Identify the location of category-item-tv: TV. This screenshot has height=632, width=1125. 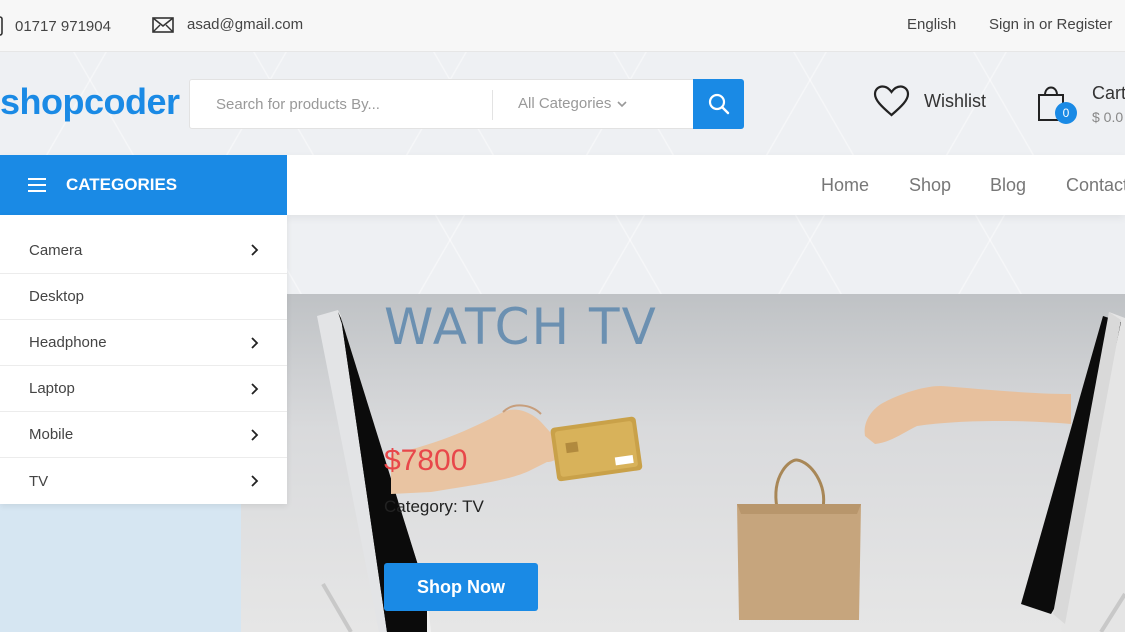
(143, 481).